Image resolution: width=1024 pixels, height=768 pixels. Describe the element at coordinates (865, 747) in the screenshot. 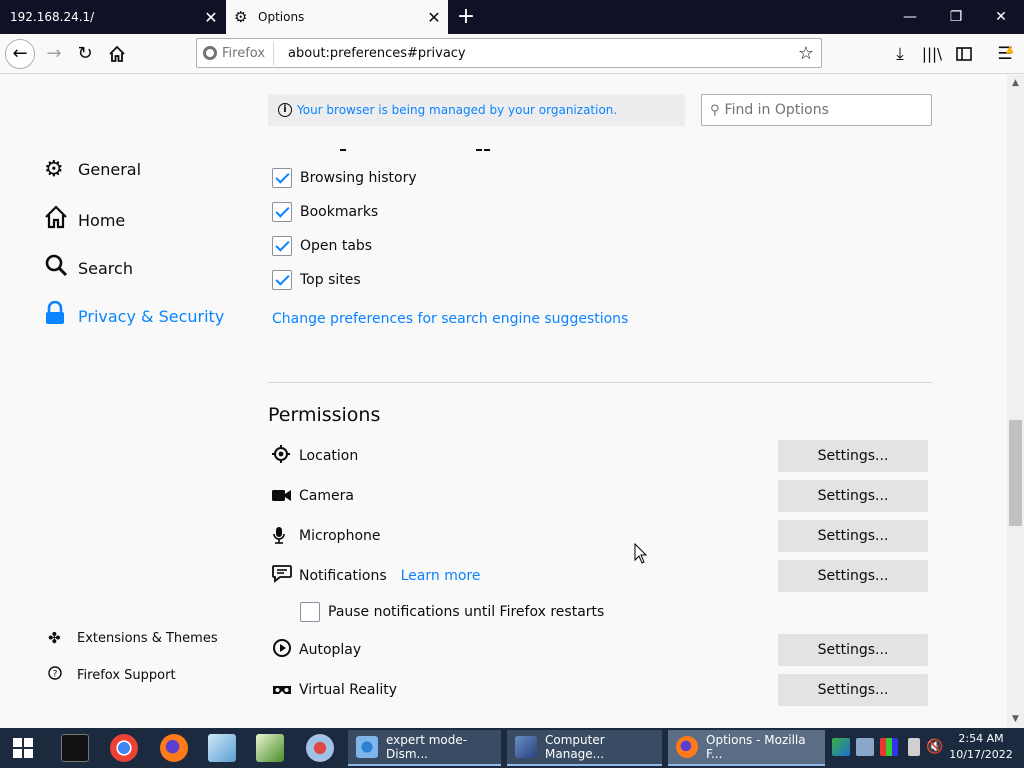

I see `network-icon` at that location.